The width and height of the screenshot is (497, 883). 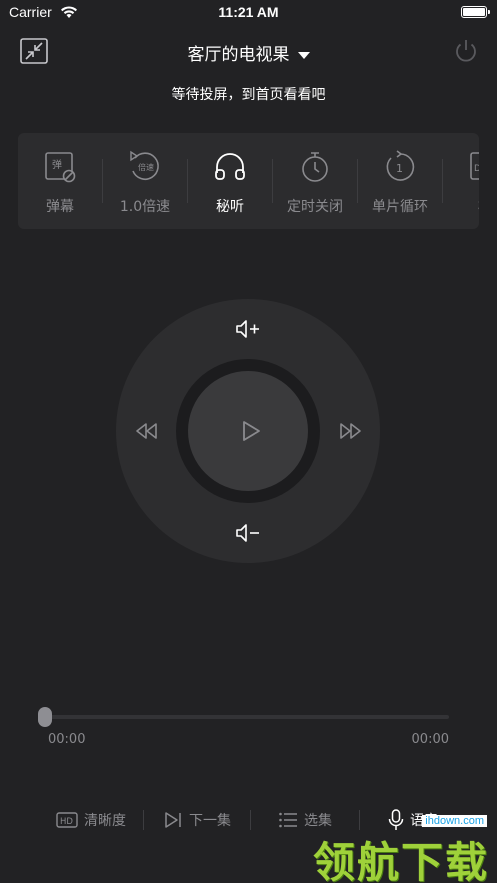 What do you see at coordinates (173, 820) in the screenshot?
I see `next-icon` at bounding box center [173, 820].